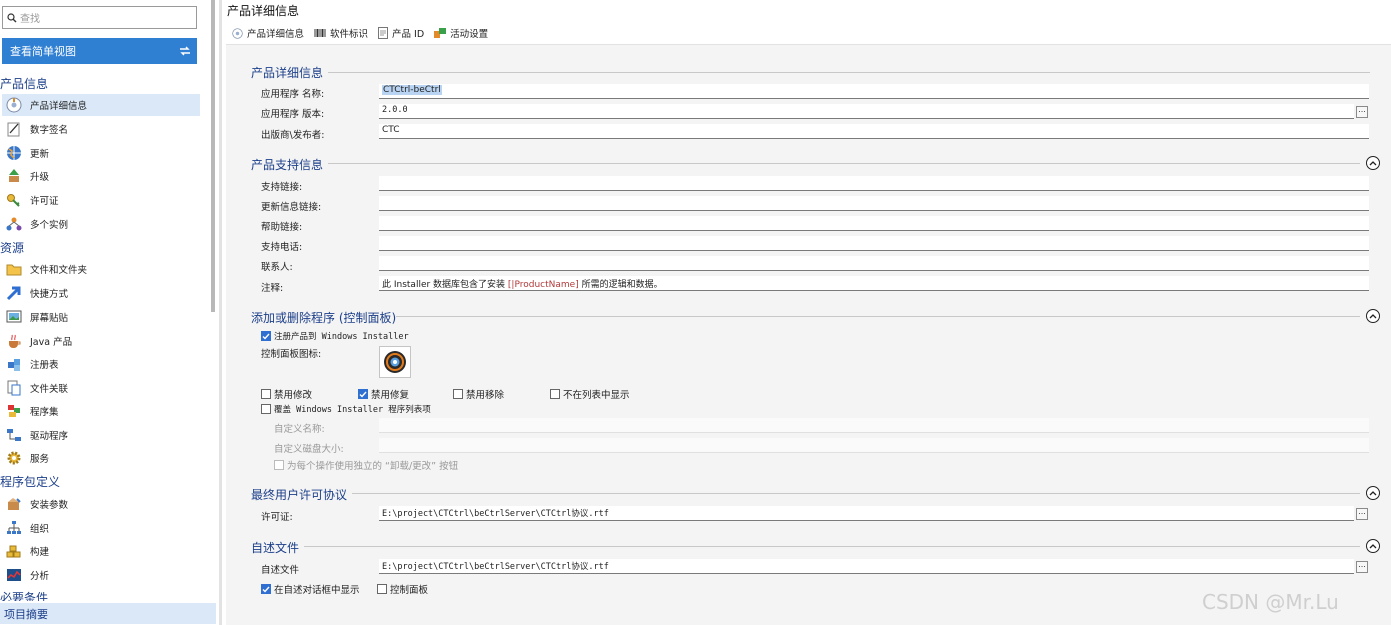 Image resolution: width=1391 pixels, height=625 pixels. I want to click on help-link-field, so click(874, 223).